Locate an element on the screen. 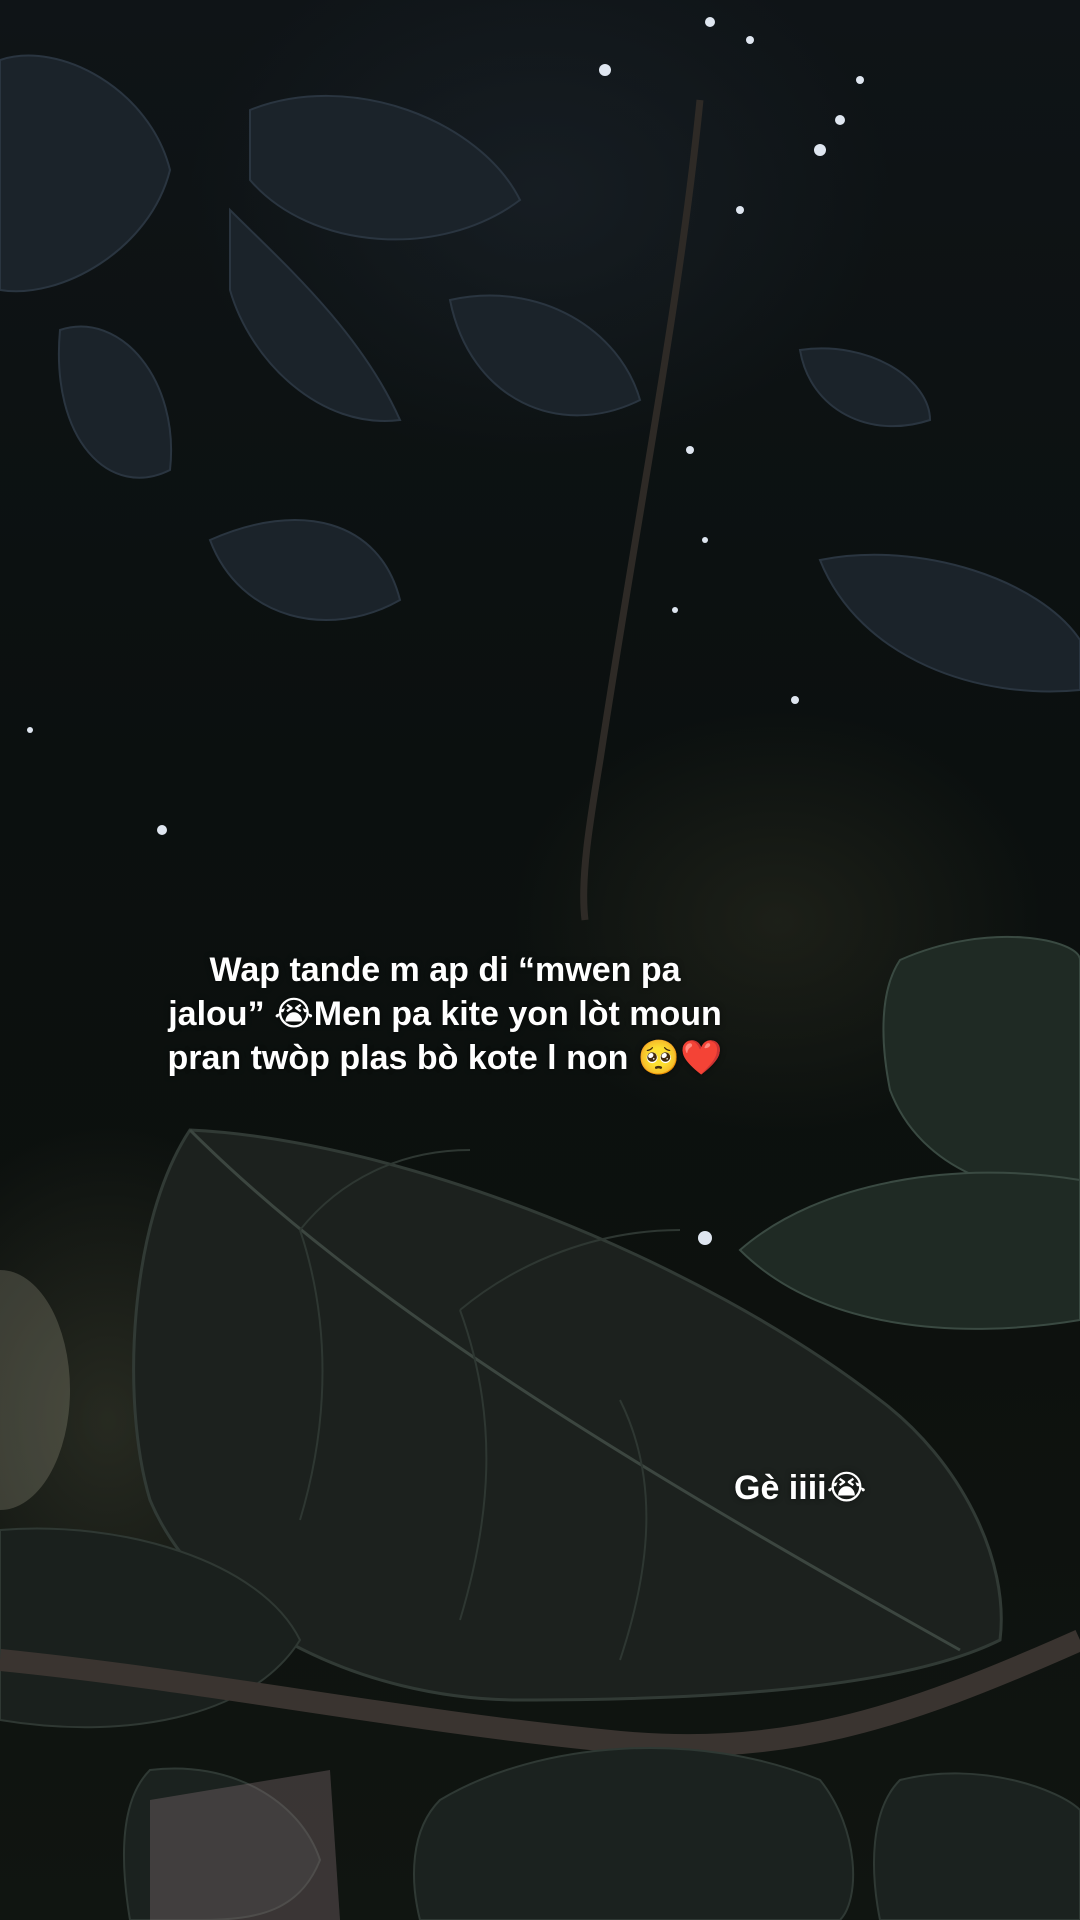 The width and height of the screenshot is (1080, 1920). caption-secondary: Gè iiii😭 is located at coordinates (800, 1488).